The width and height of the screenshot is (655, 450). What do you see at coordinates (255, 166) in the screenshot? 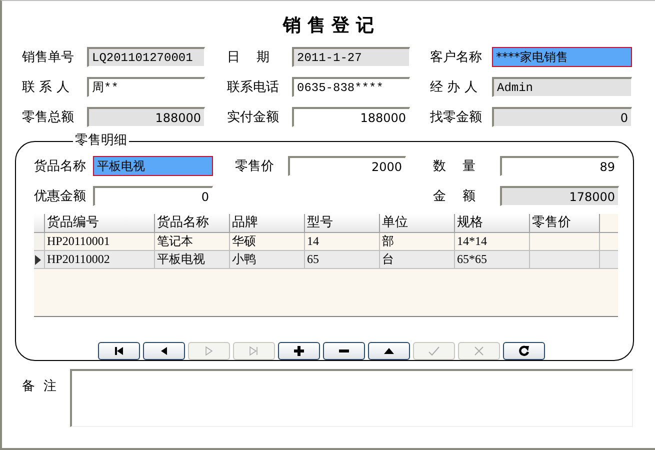
I see `field-label: 零售价` at bounding box center [255, 166].